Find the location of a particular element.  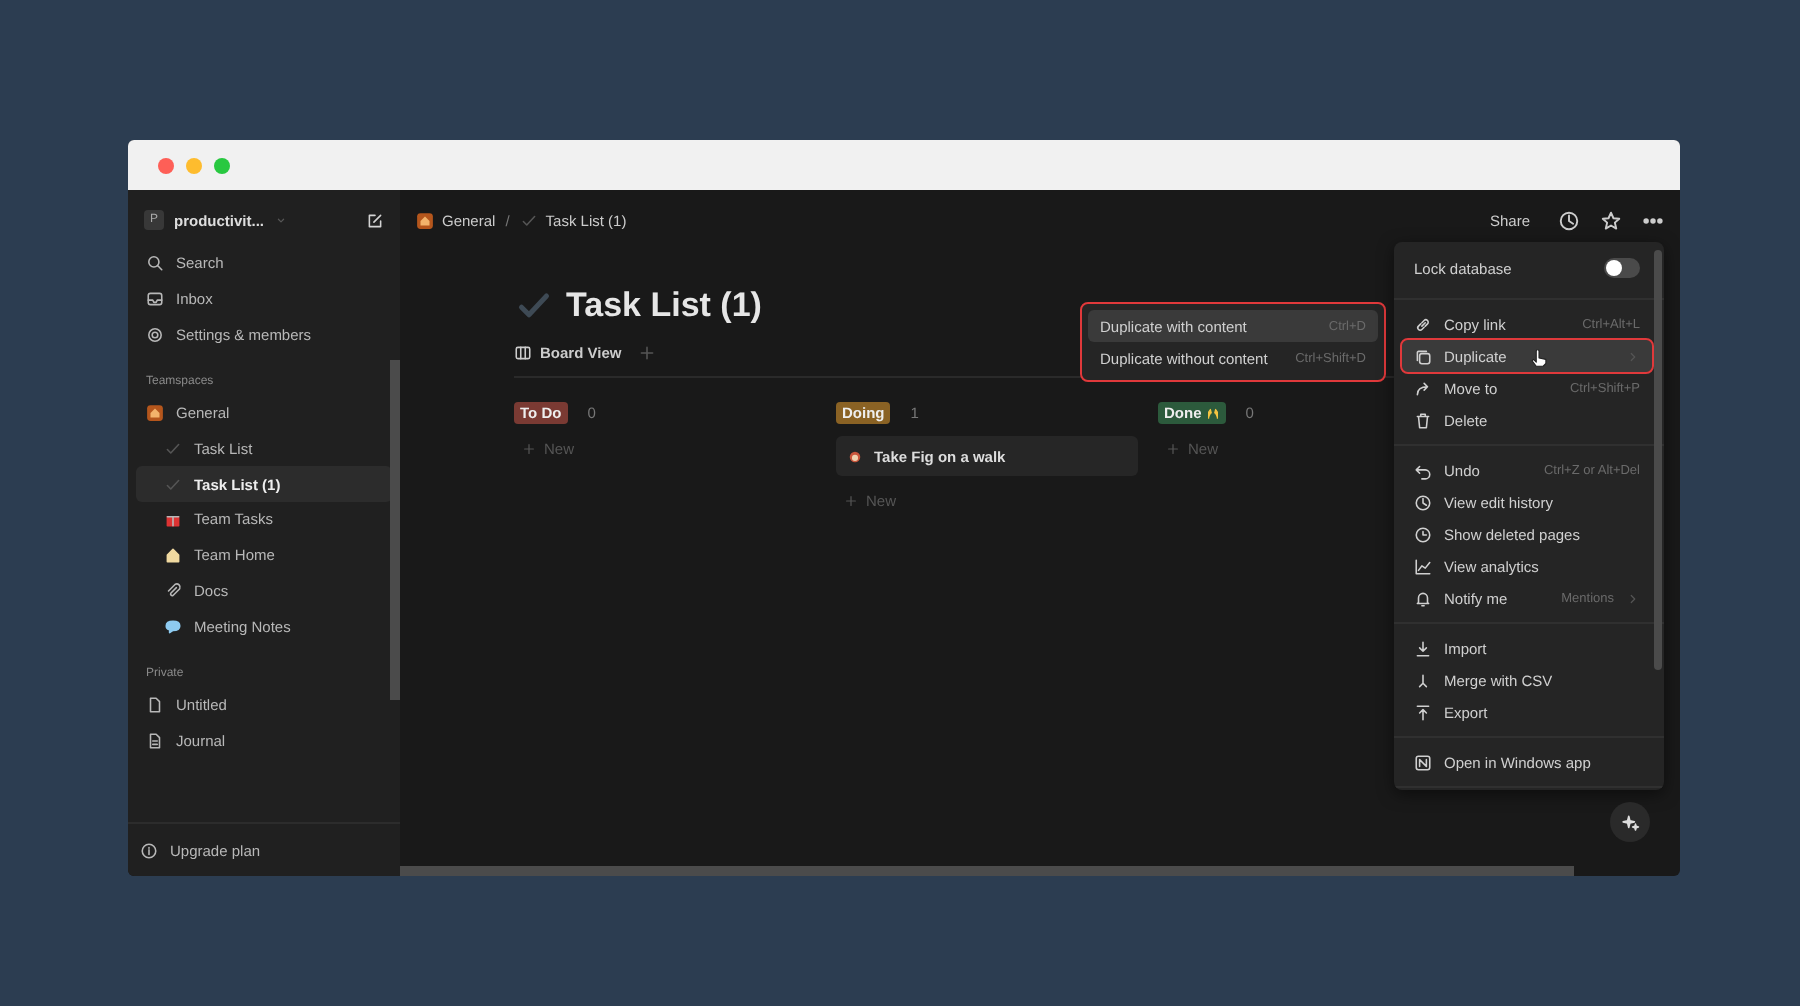

pointer-icon is located at coordinates (1539, 358).